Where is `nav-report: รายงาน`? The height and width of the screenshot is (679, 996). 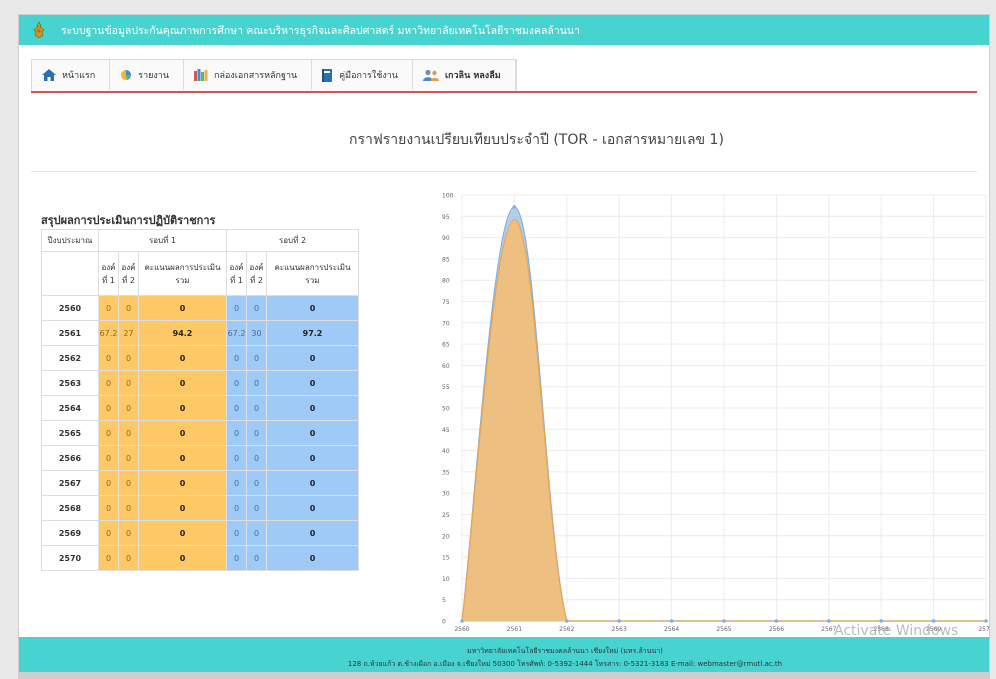 nav-report: รายงาน is located at coordinates (147, 75).